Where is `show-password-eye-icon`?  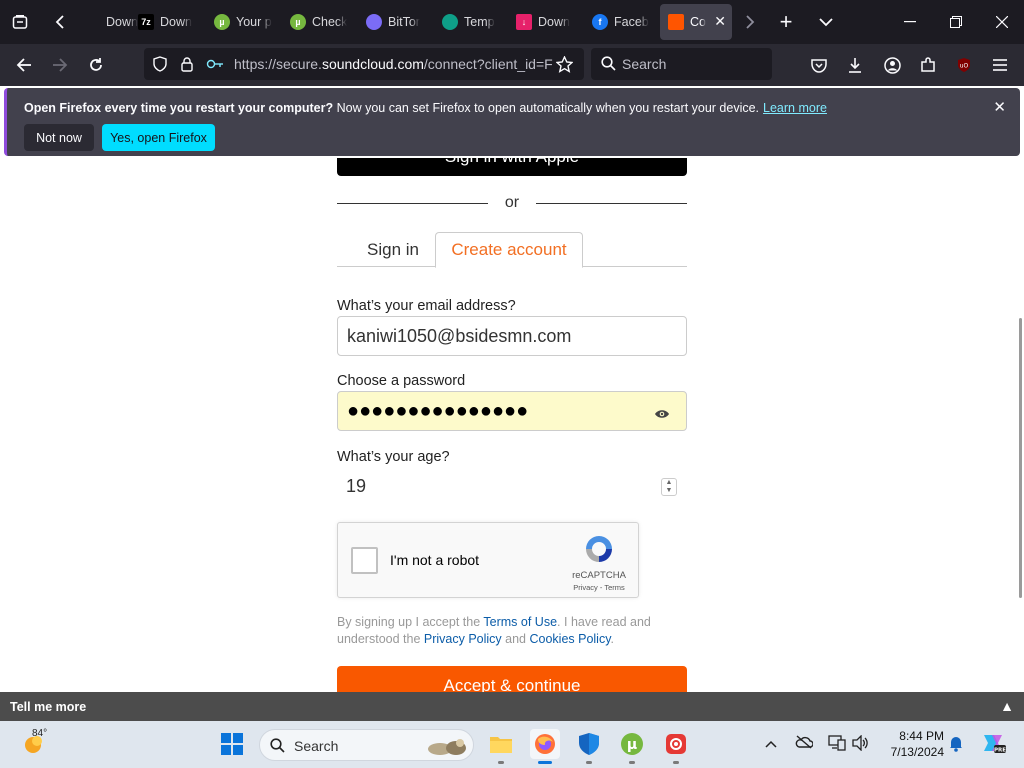 show-password-eye-icon is located at coordinates (662, 411).